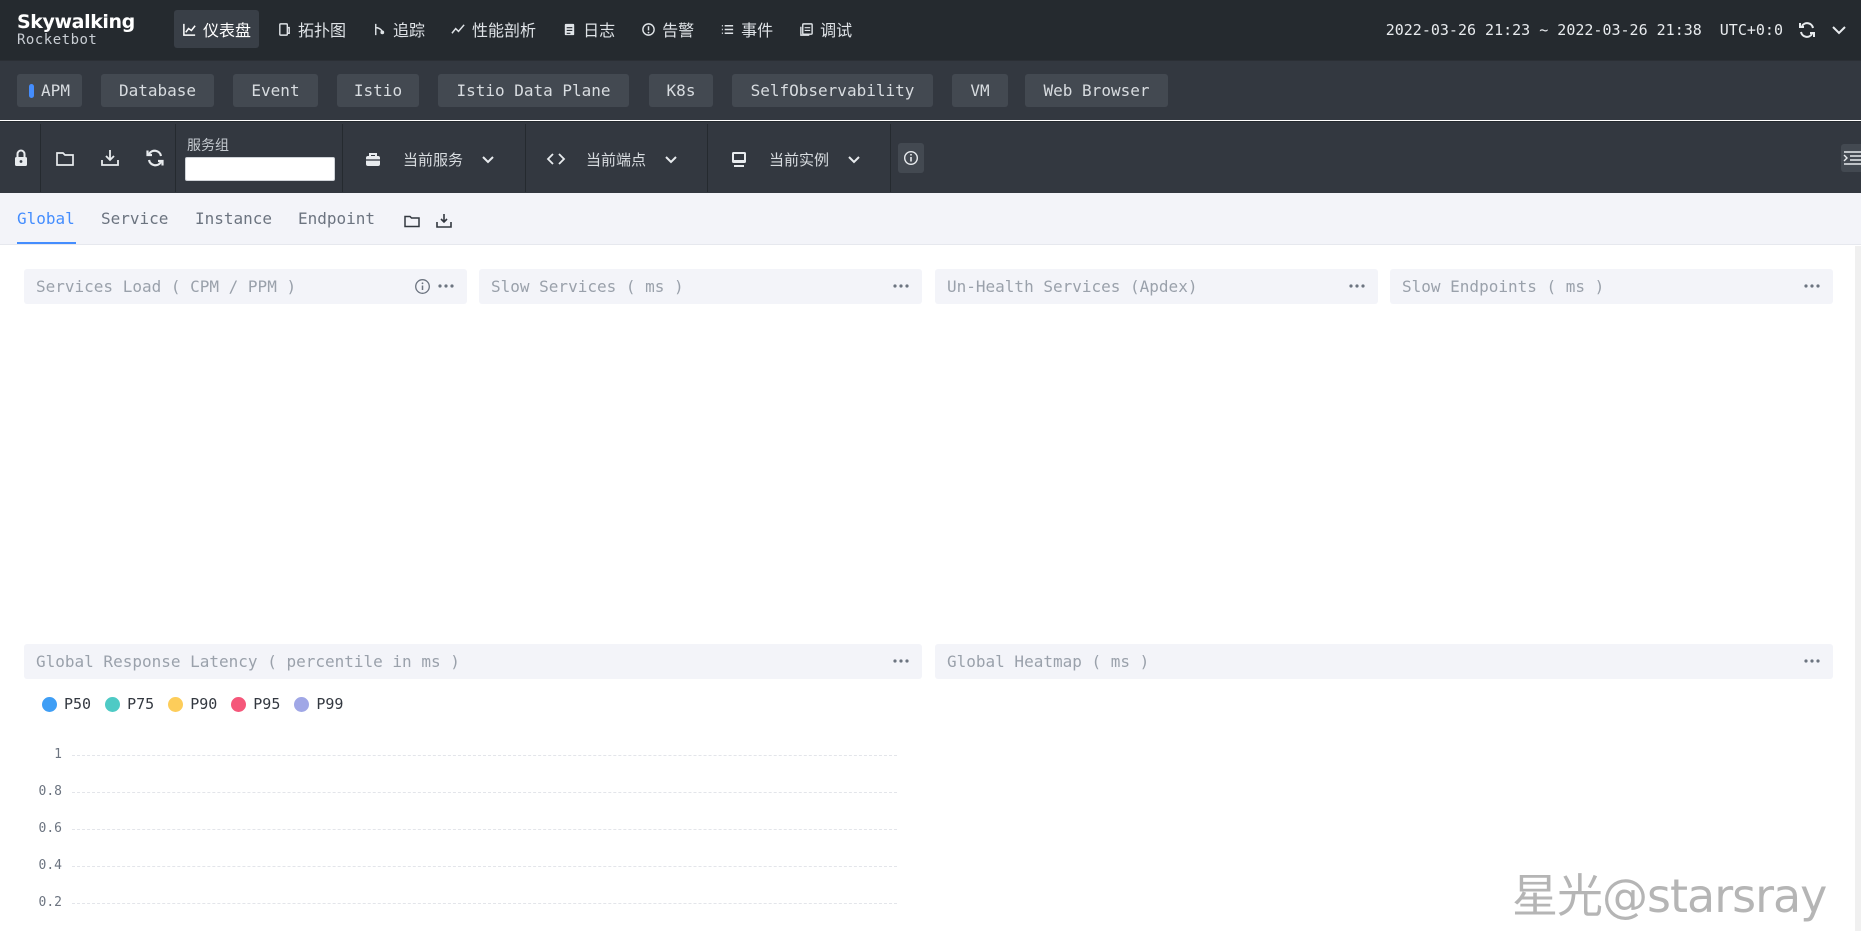  Describe the element at coordinates (204, 704) in the screenshot. I see `legend-label: P90` at that location.